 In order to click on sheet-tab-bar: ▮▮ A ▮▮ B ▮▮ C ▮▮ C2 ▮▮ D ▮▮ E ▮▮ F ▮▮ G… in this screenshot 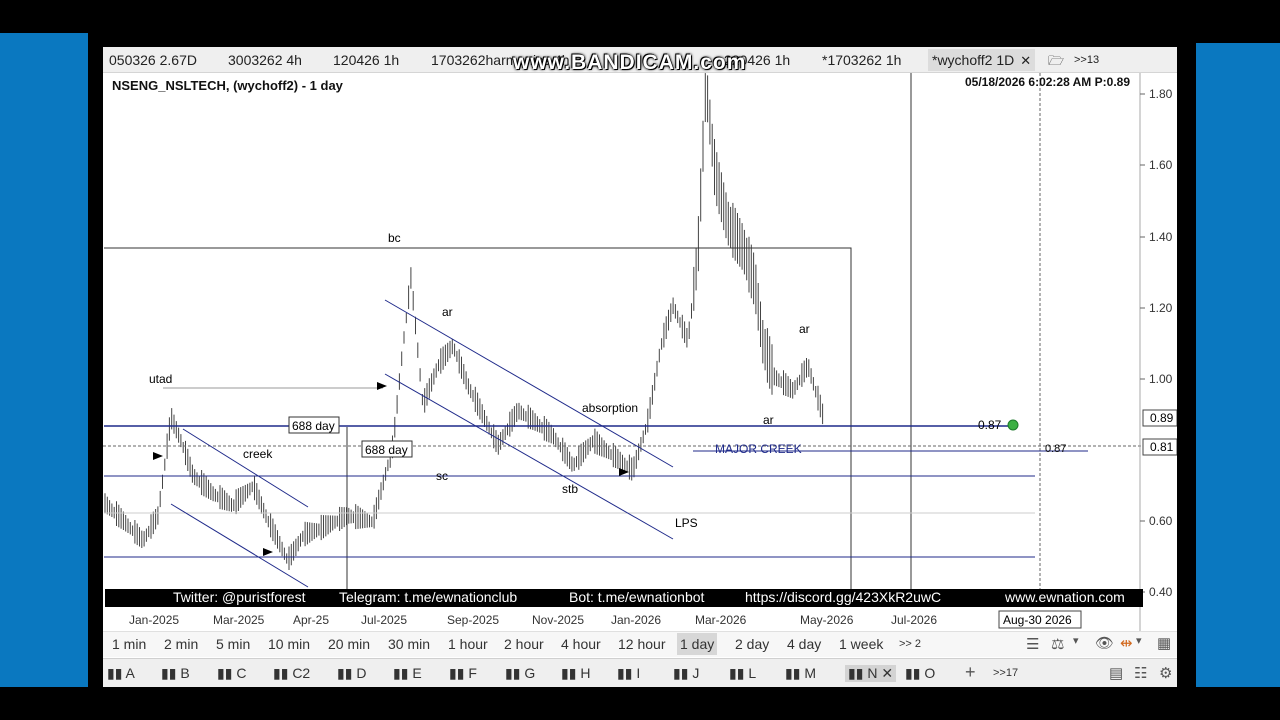, I will do `click(640, 672)`.